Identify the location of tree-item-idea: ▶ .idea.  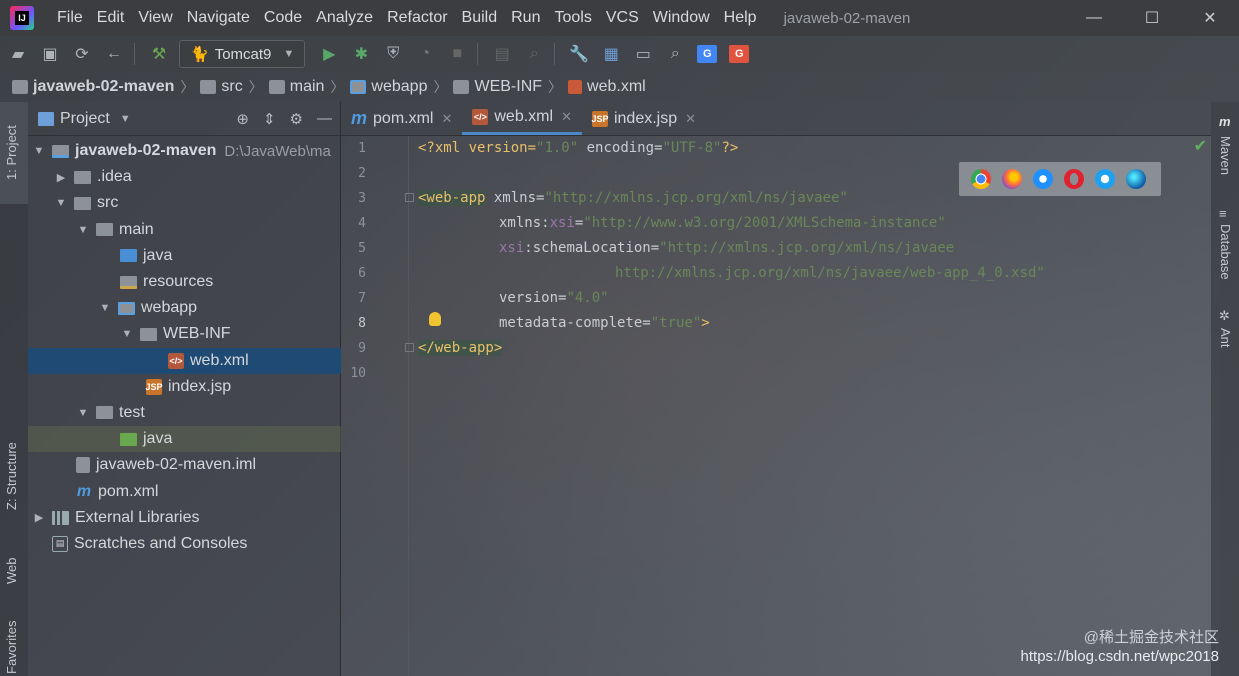
(184, 177).